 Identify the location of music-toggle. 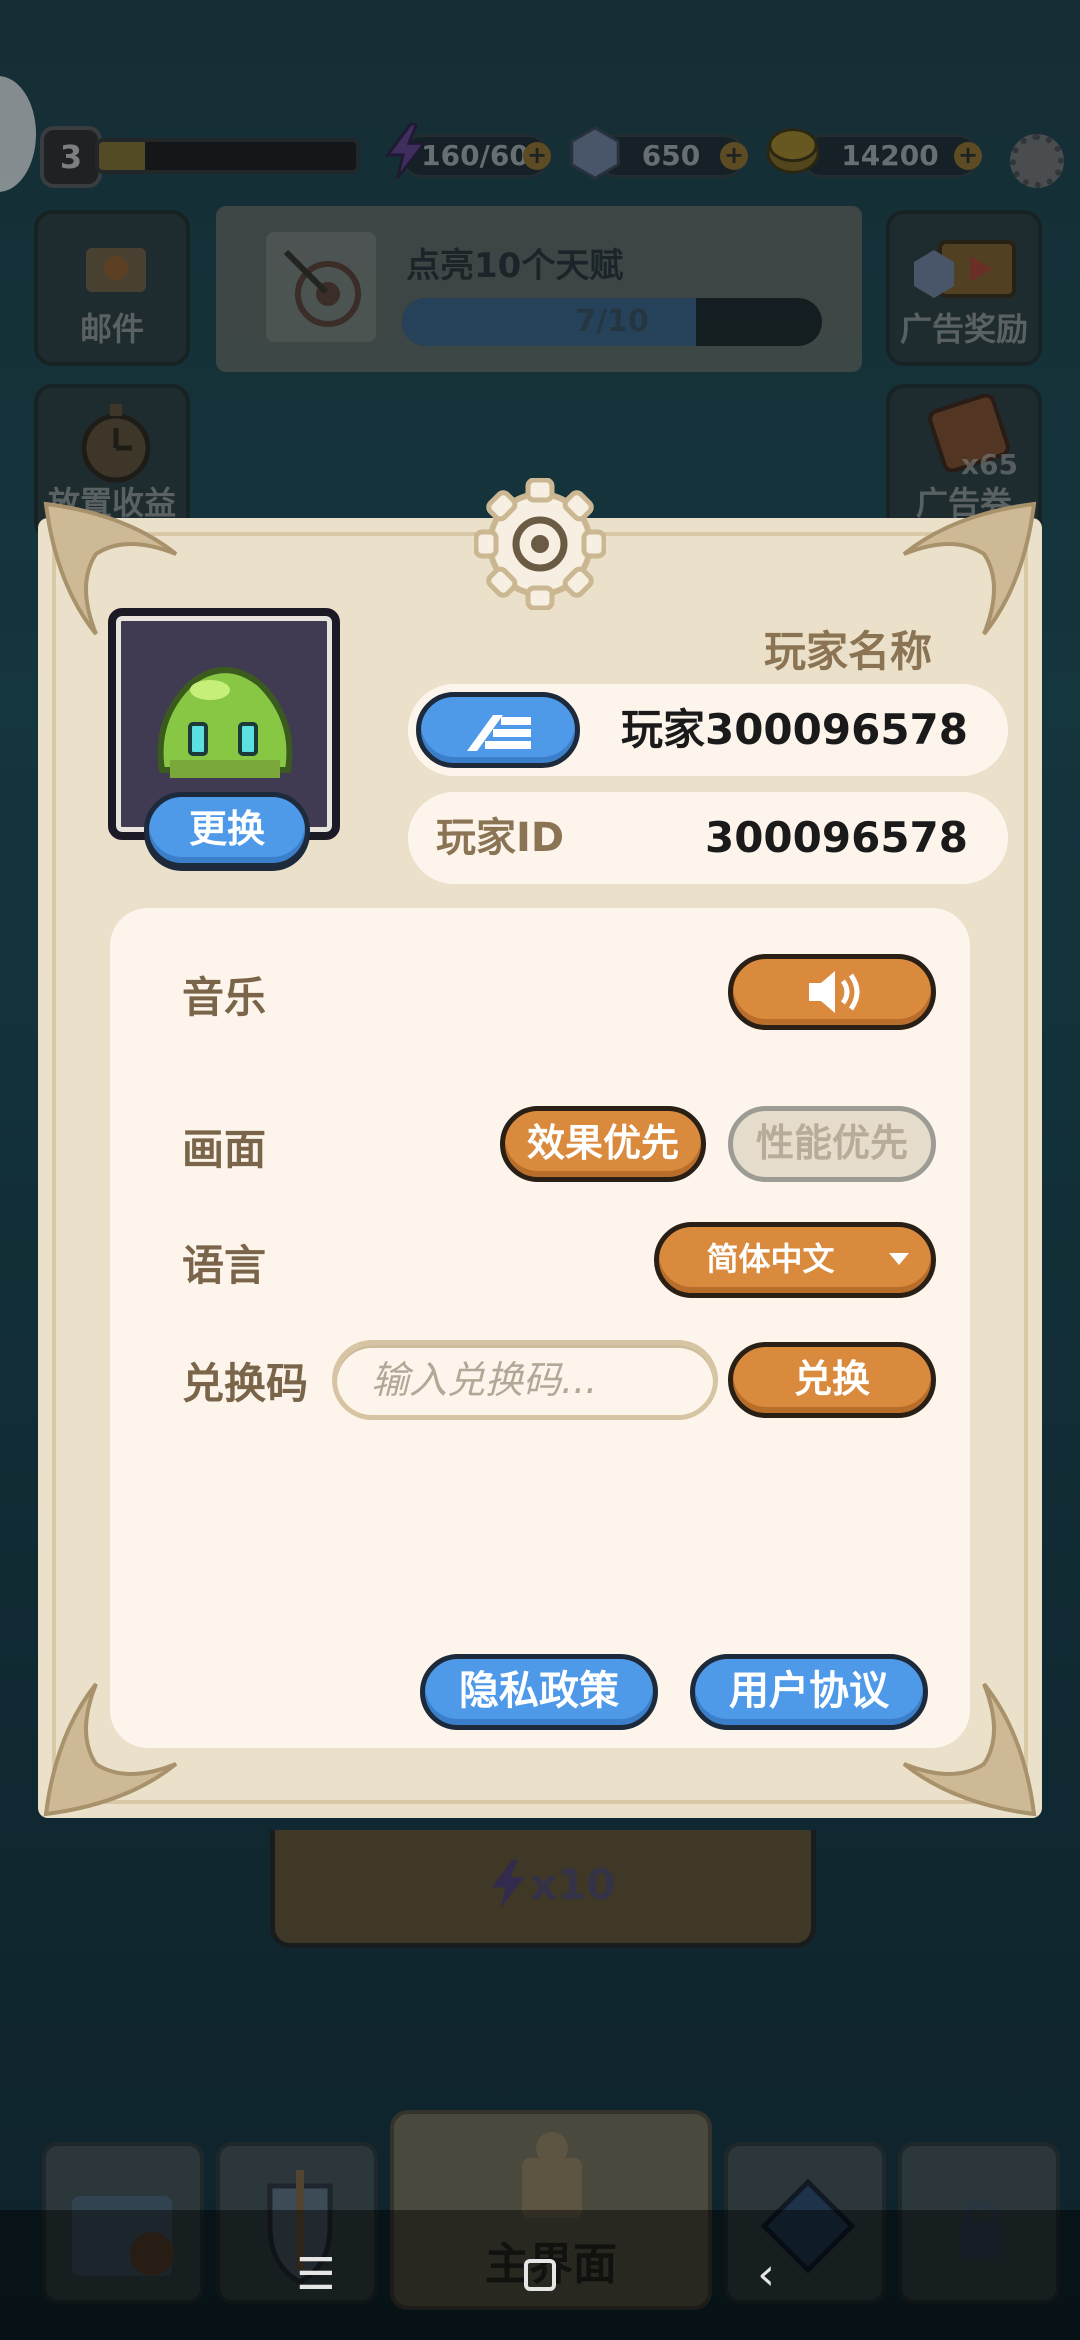
(832, 992).